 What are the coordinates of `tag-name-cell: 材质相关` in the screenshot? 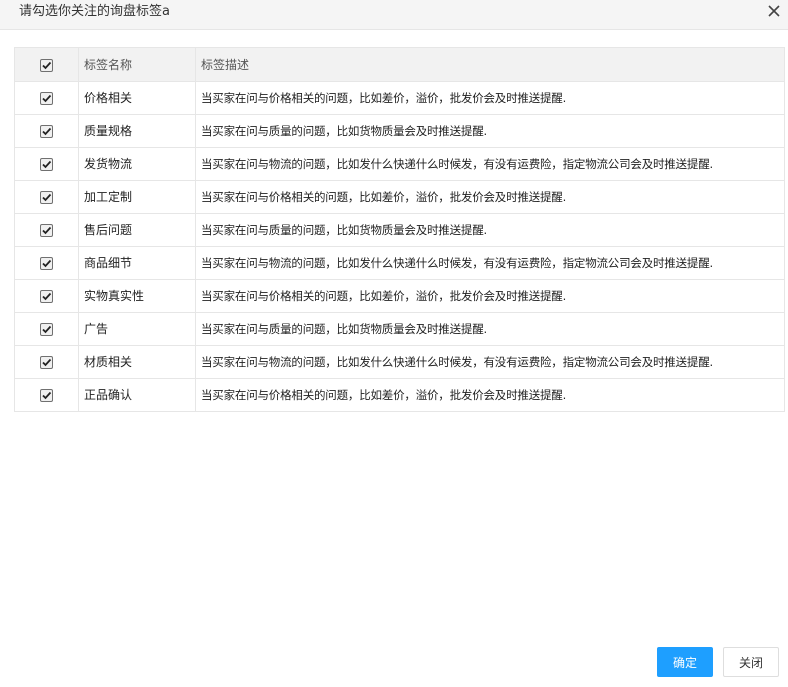 It's located at (137, 362).